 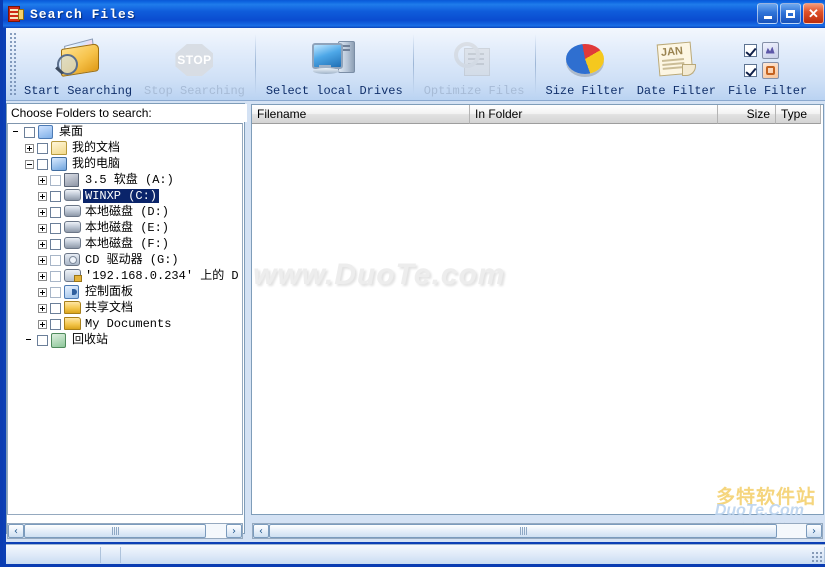 I want to click on pie-chart-icon, so click(x=585, y=60).